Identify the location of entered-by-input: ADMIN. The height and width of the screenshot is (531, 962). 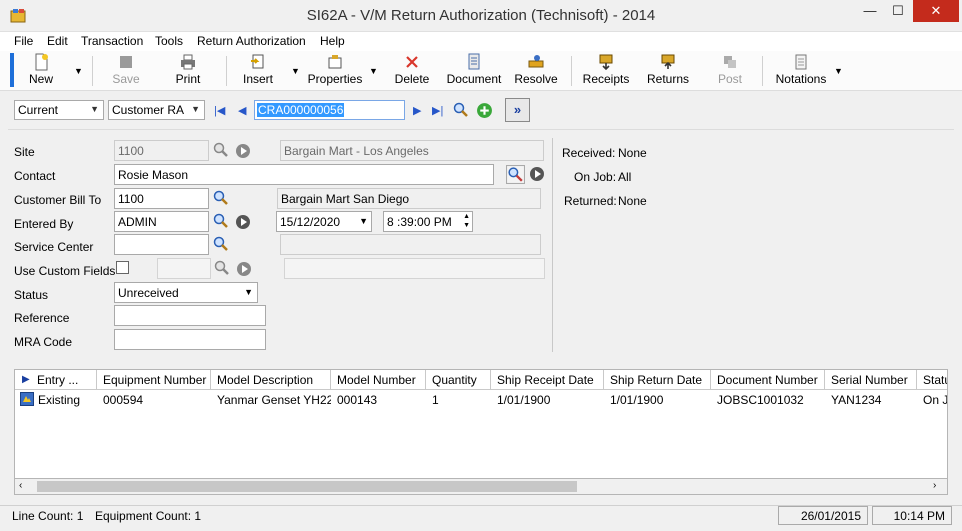
(161, 221).